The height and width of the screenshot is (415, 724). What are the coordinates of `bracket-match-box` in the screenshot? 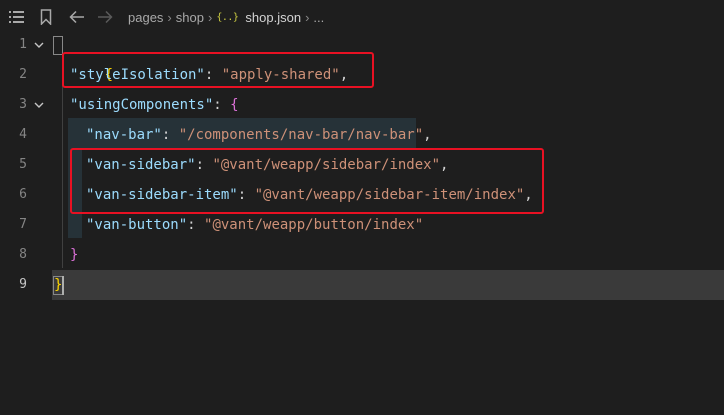 It's located at (58, 45).